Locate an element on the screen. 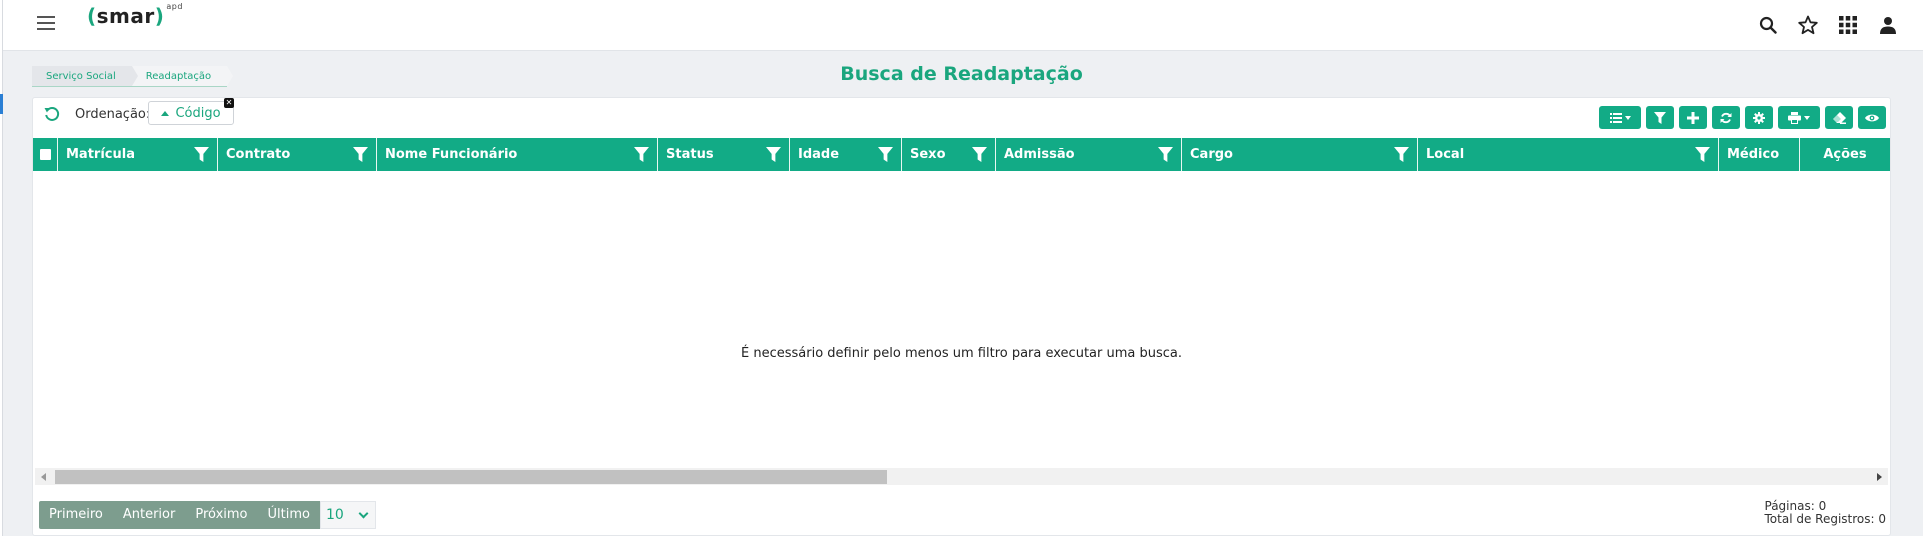 The width and height of the screenshot is (1923, 536). search-icon is located at coordinates (1768, 25).